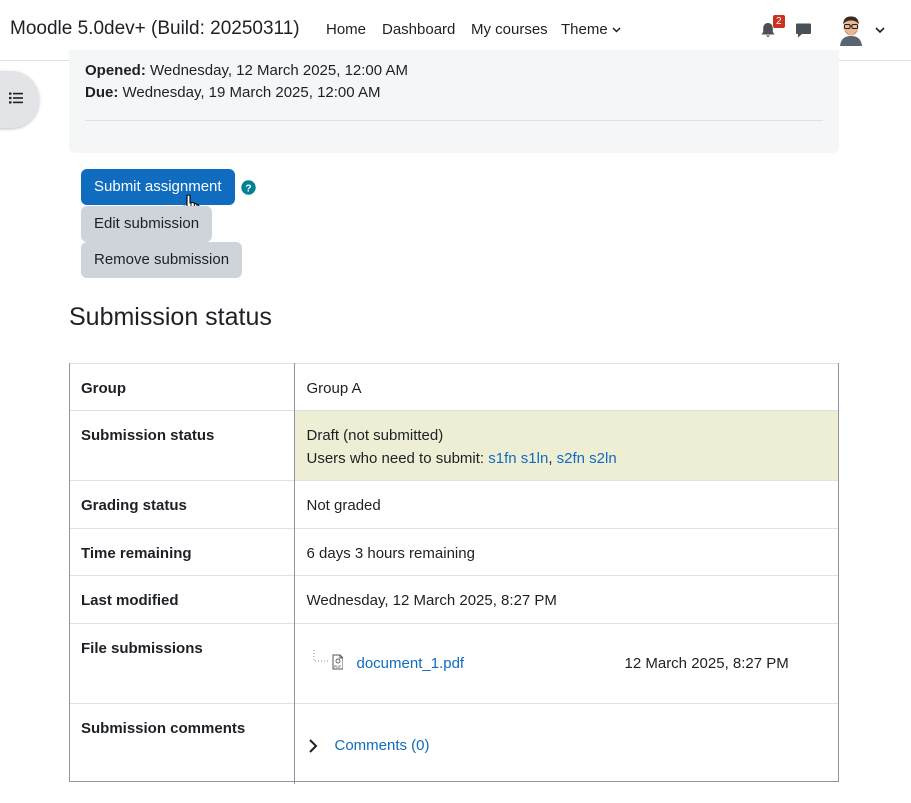  Describe the element at coordinates (382, 745) in the screenshot. I see `comments-link: Comments (0)` at that location.